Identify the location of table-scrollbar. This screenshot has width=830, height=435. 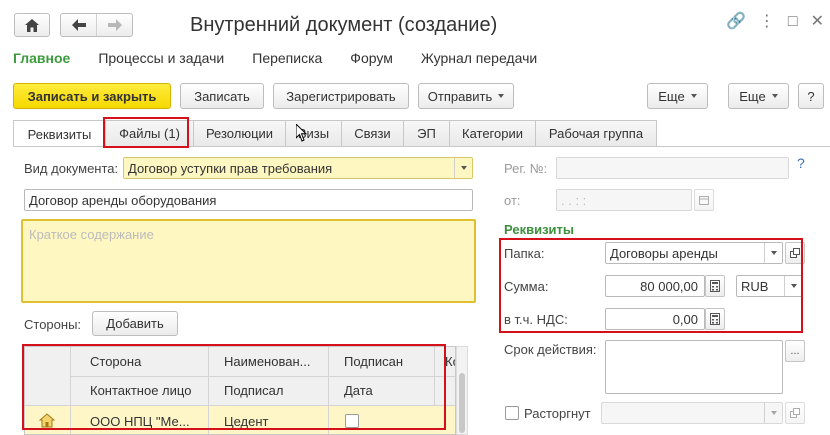
(462, 390).